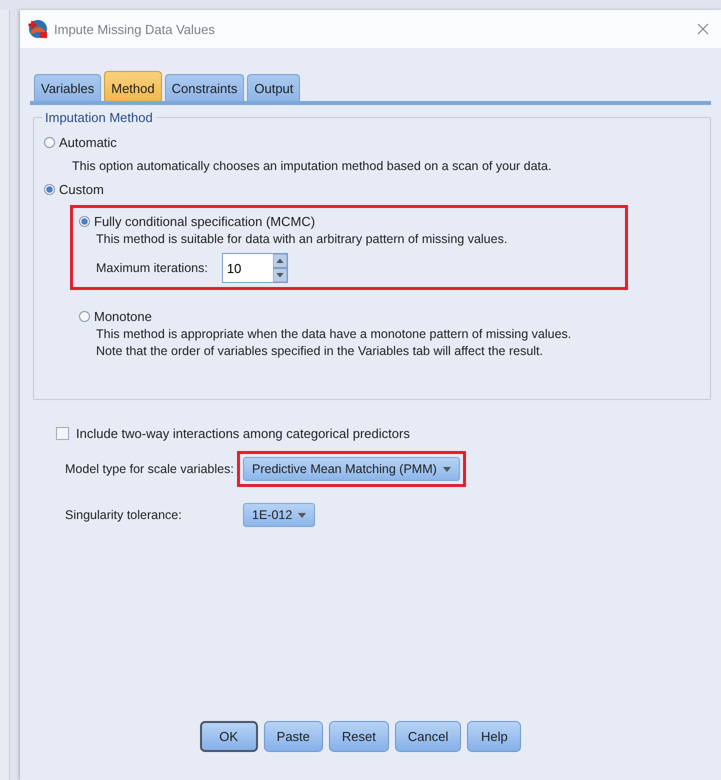  Describe the element at coordinates (68, 87) in the screenshot. I see `tab: Variables` at that location.